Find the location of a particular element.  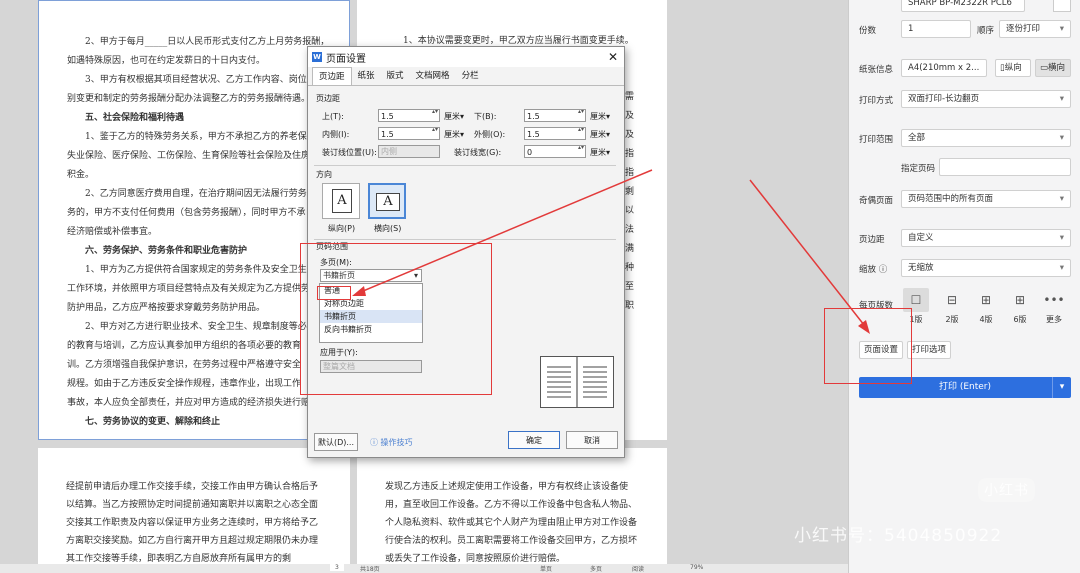

watermark-id: 小红书号：5404850922 is located at coordinates (898, 536).